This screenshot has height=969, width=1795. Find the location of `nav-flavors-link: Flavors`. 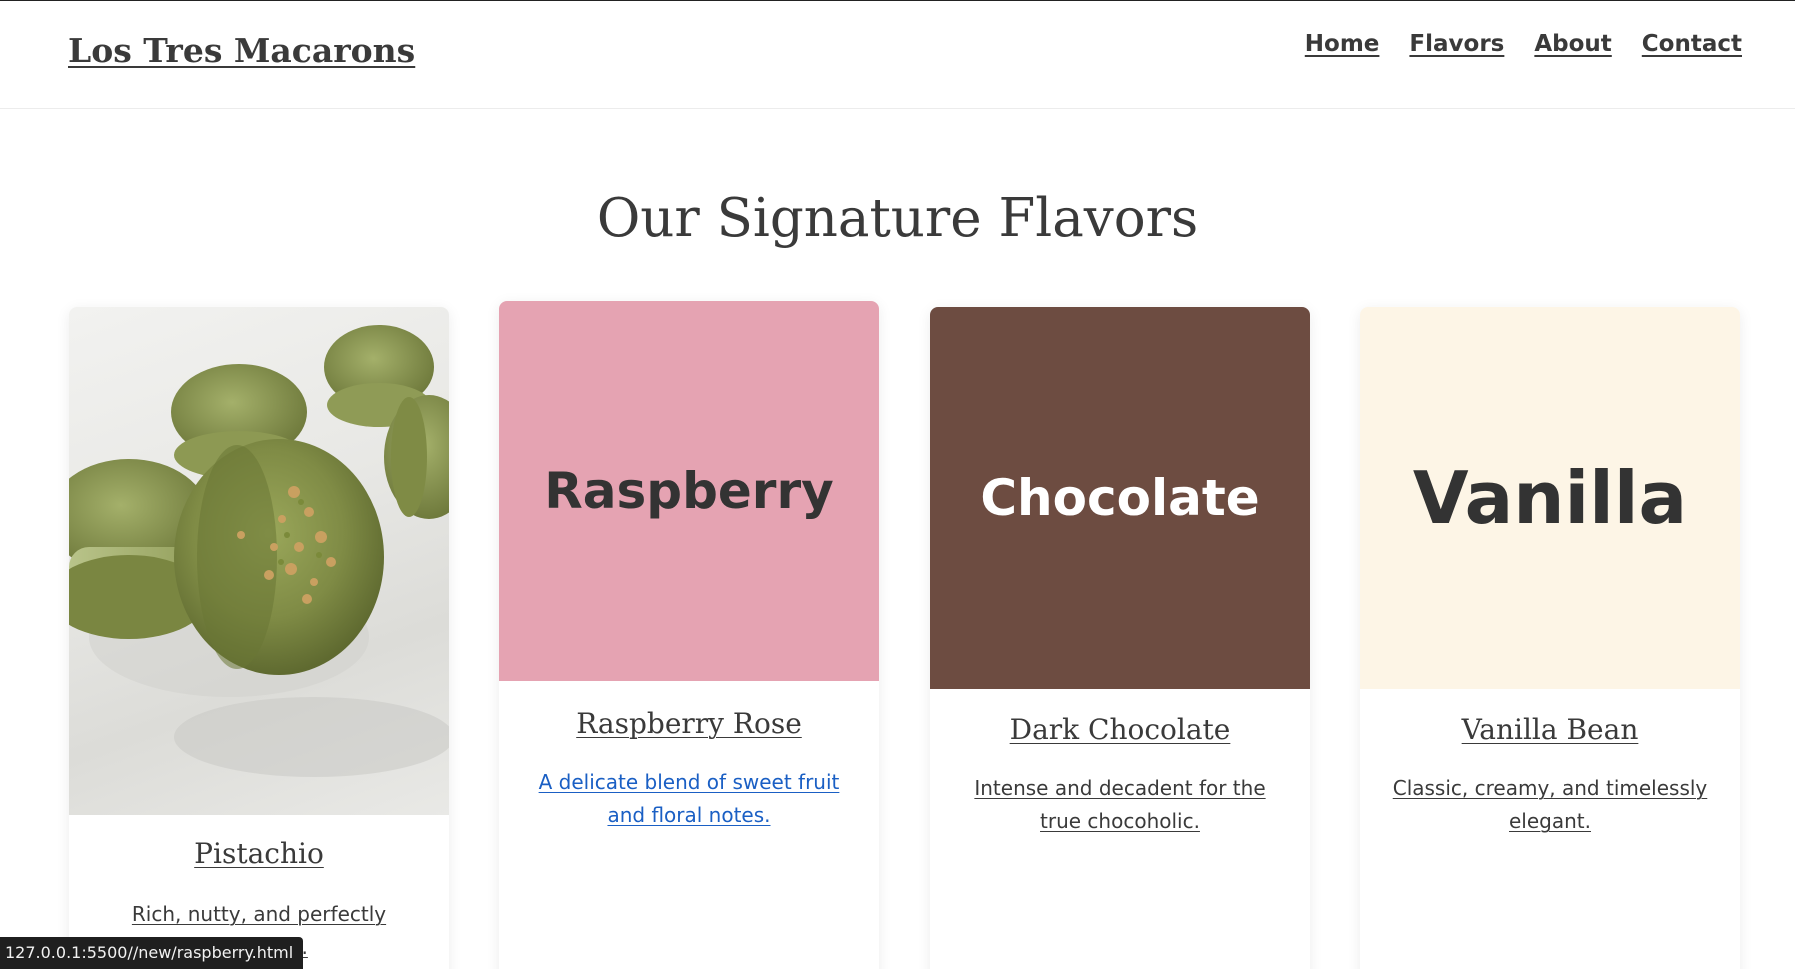

nav-flavors-link: Flavors is located at coordinates (1456, 44).